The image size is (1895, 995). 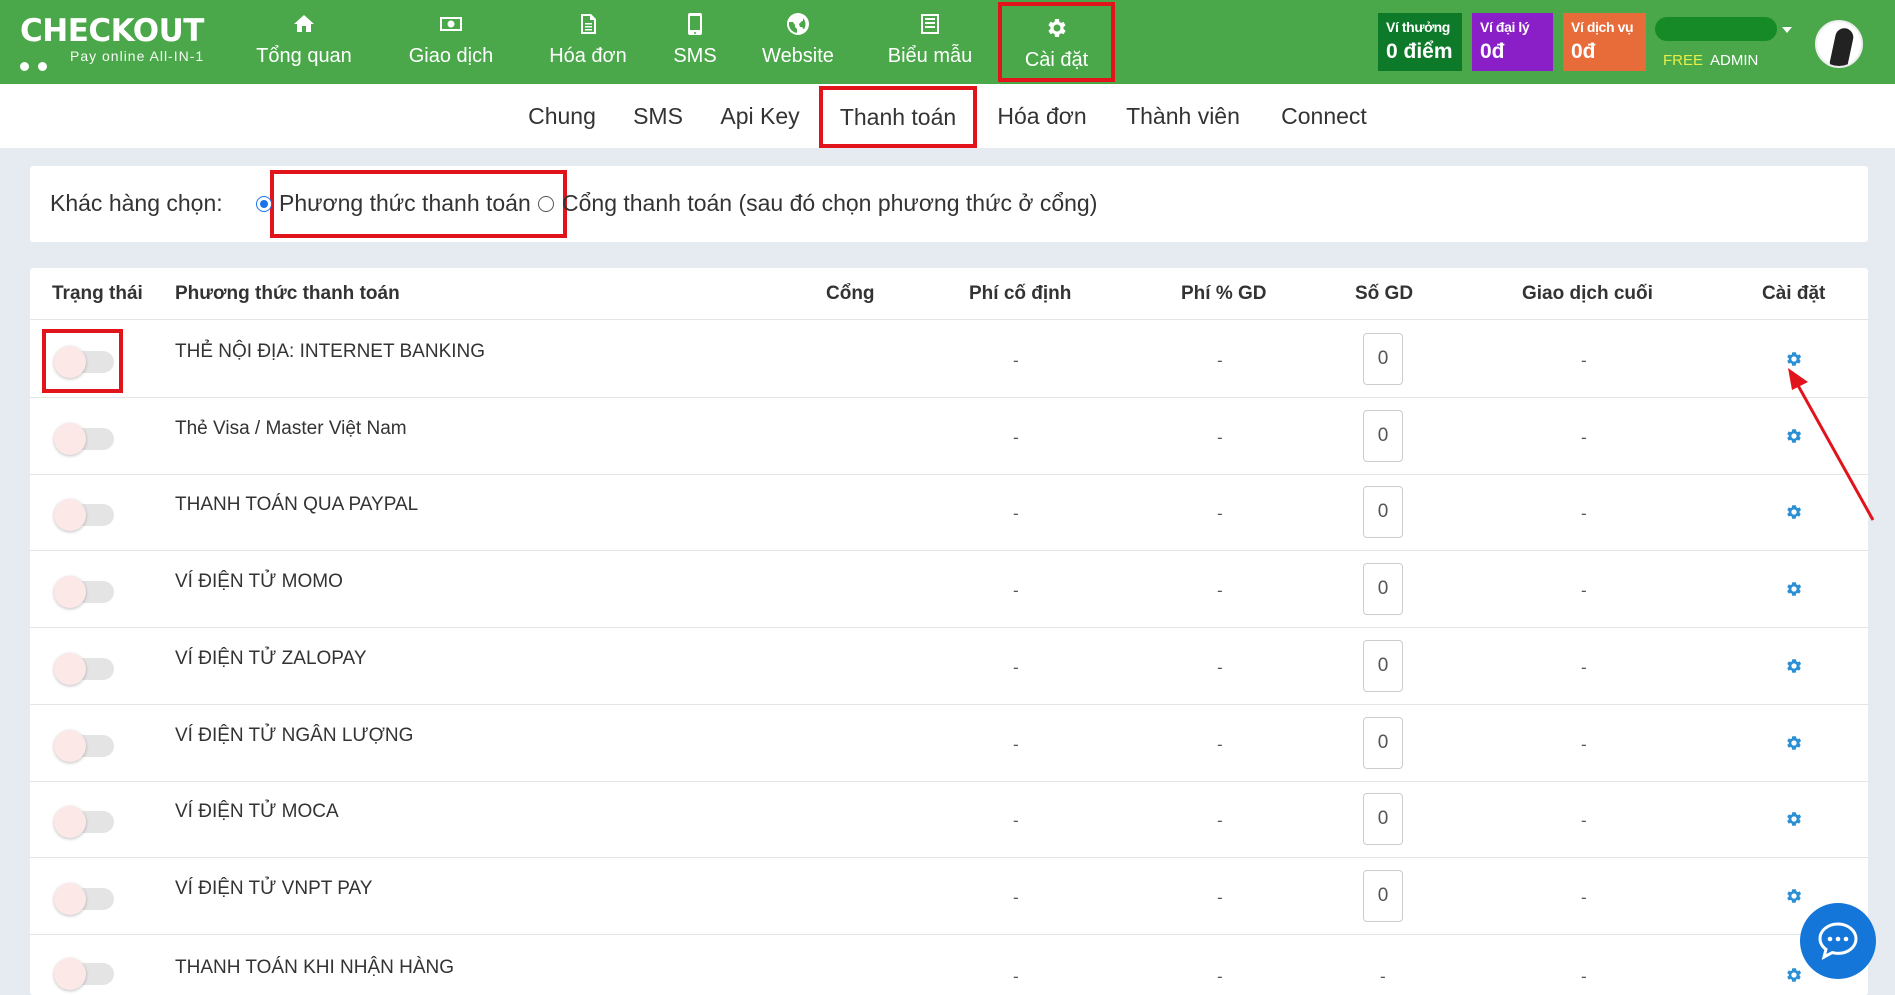 What do you see at coordinates (136, 203) in the screenshot?
I see `choice-label: Khác hàng chọn:` at bounding box center [136, 203].